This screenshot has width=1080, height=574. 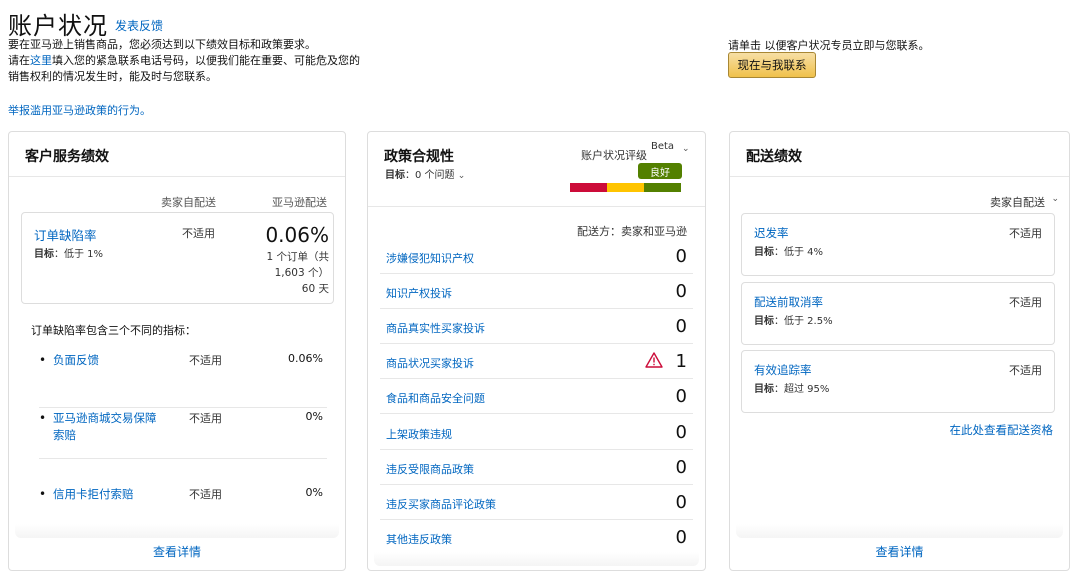 I want to click on rating-bar, so click(x=625, y=187).